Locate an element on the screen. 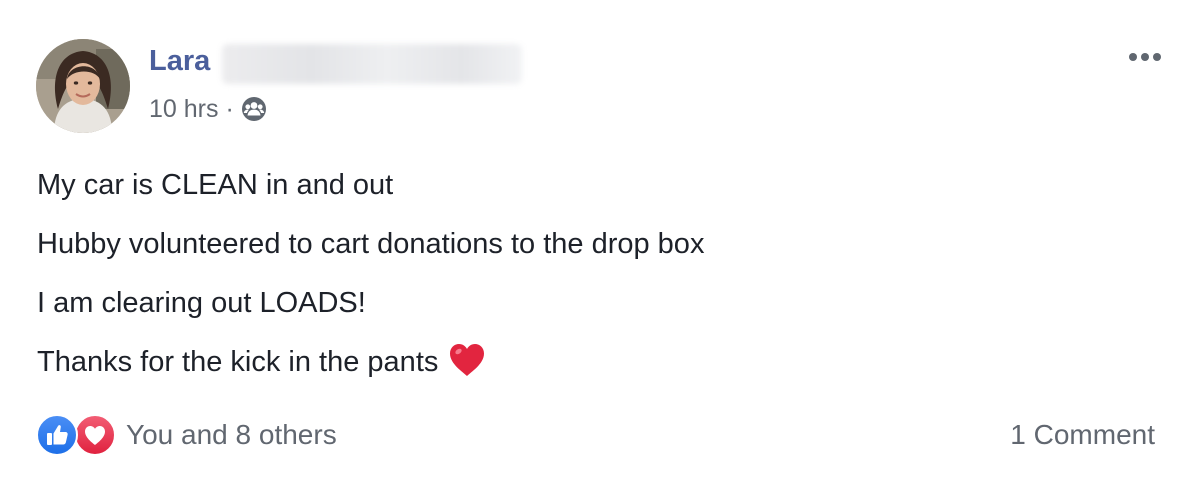  post-line-text: Thanks for the kick in the pants is located at coordinates (238, 362).